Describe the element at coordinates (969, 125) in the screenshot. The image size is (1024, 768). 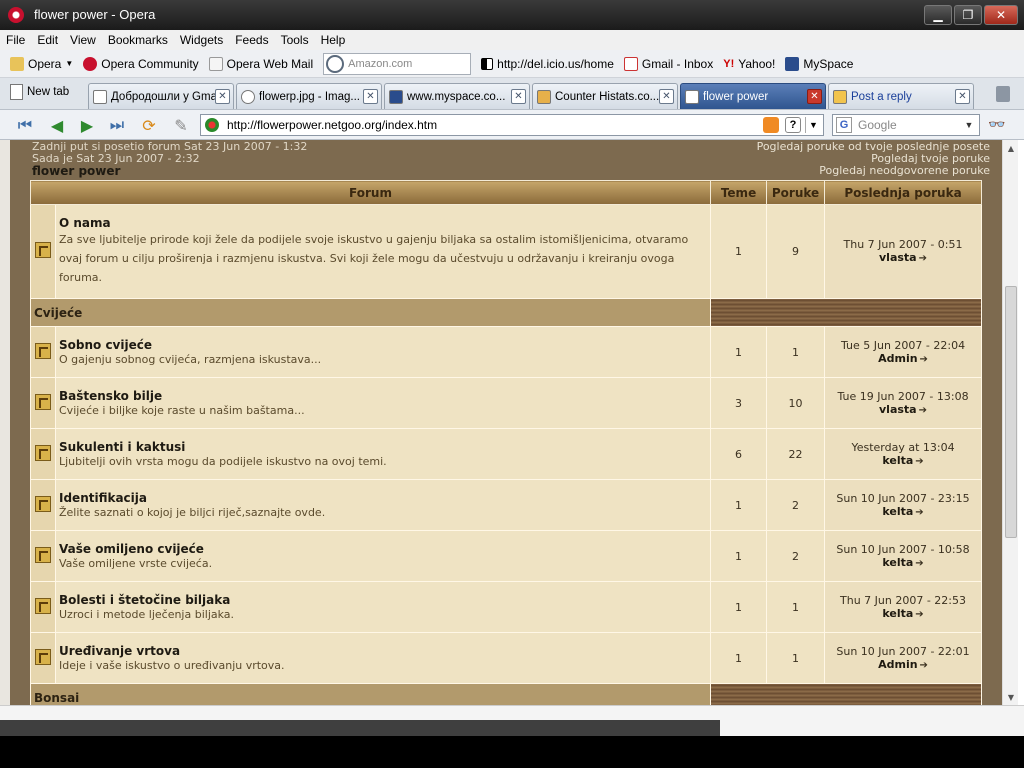
I see `search-engine-dropdown-icon: ▼` at that location.